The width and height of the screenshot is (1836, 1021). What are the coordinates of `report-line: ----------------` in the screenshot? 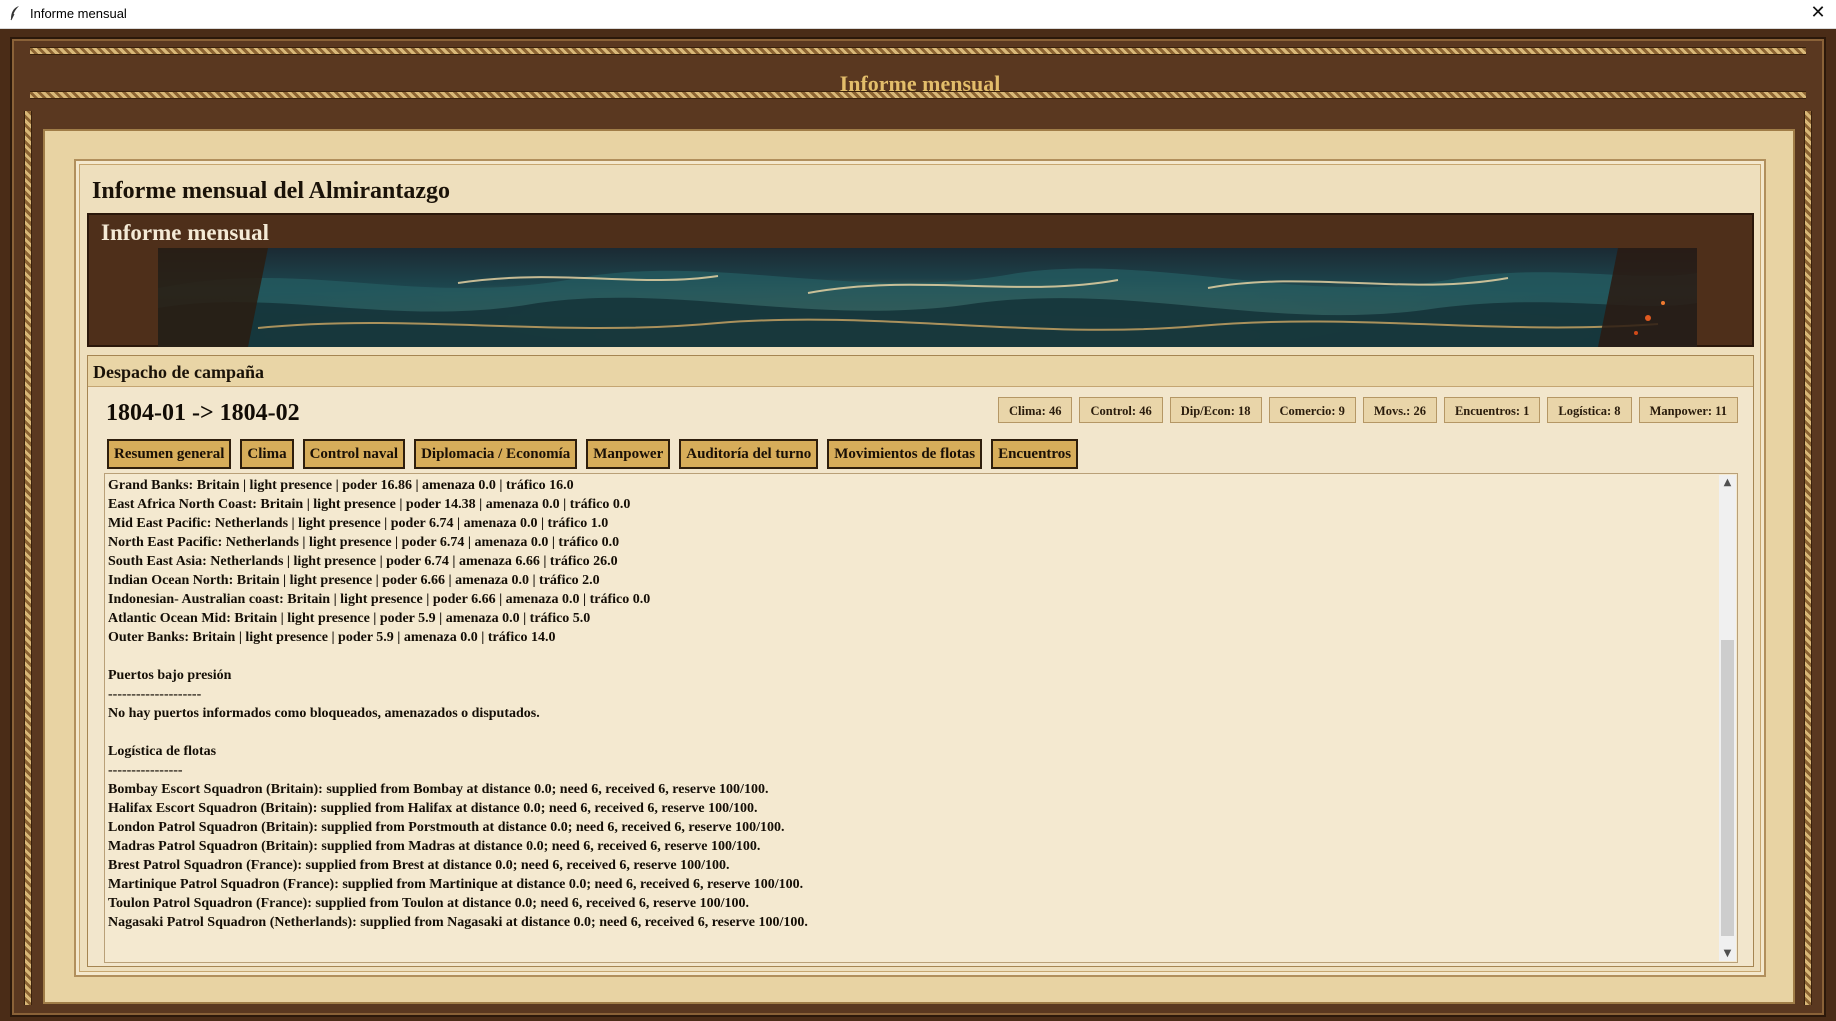 It's located at (145, 770).